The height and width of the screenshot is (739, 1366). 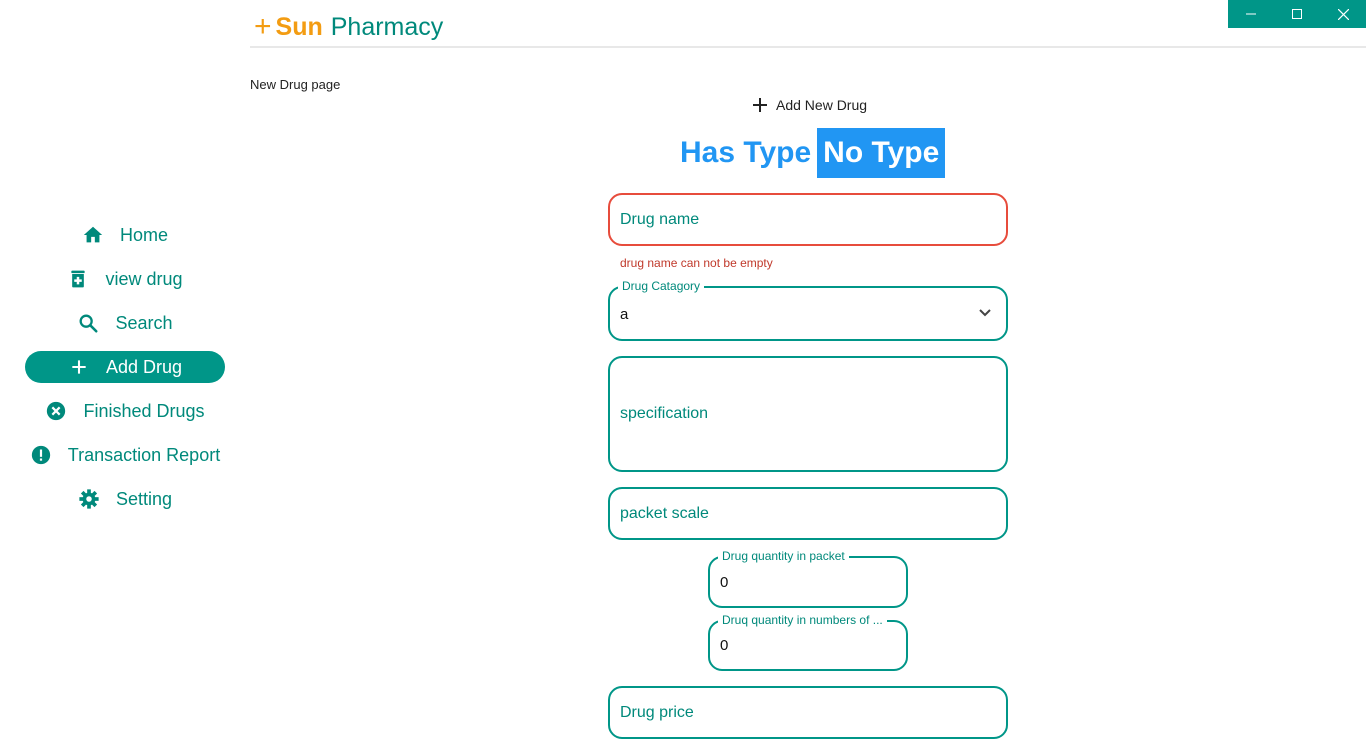 I want to click on drug-name-error: drug name can not be empty, so click(x=696, y=263).